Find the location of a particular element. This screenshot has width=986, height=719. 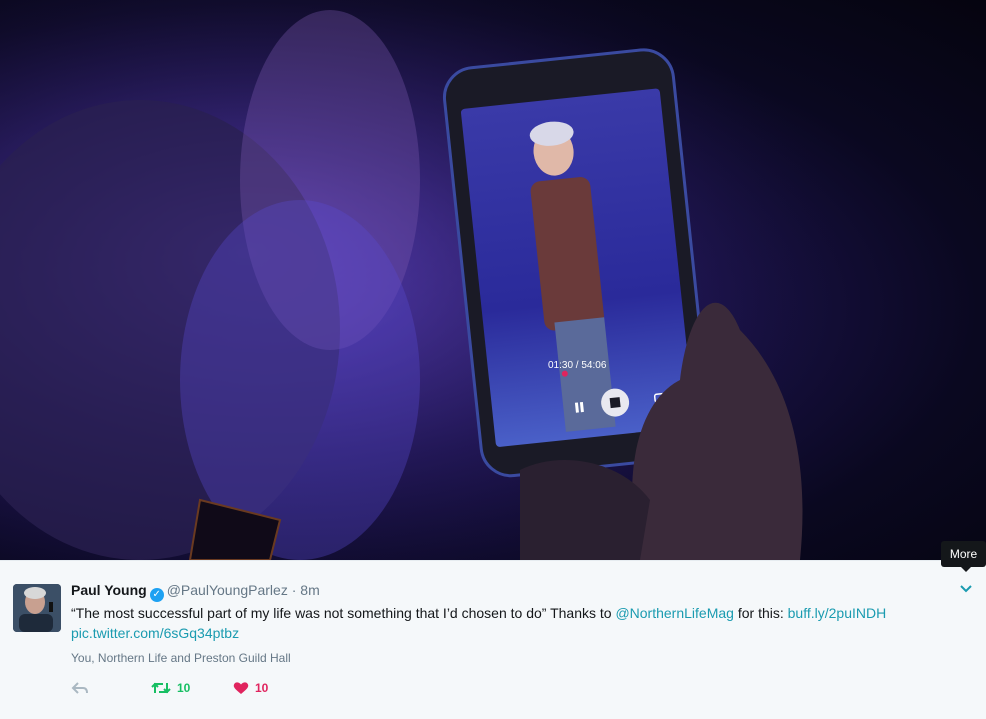

like-button: 10 is located at coordinates (250, 688).